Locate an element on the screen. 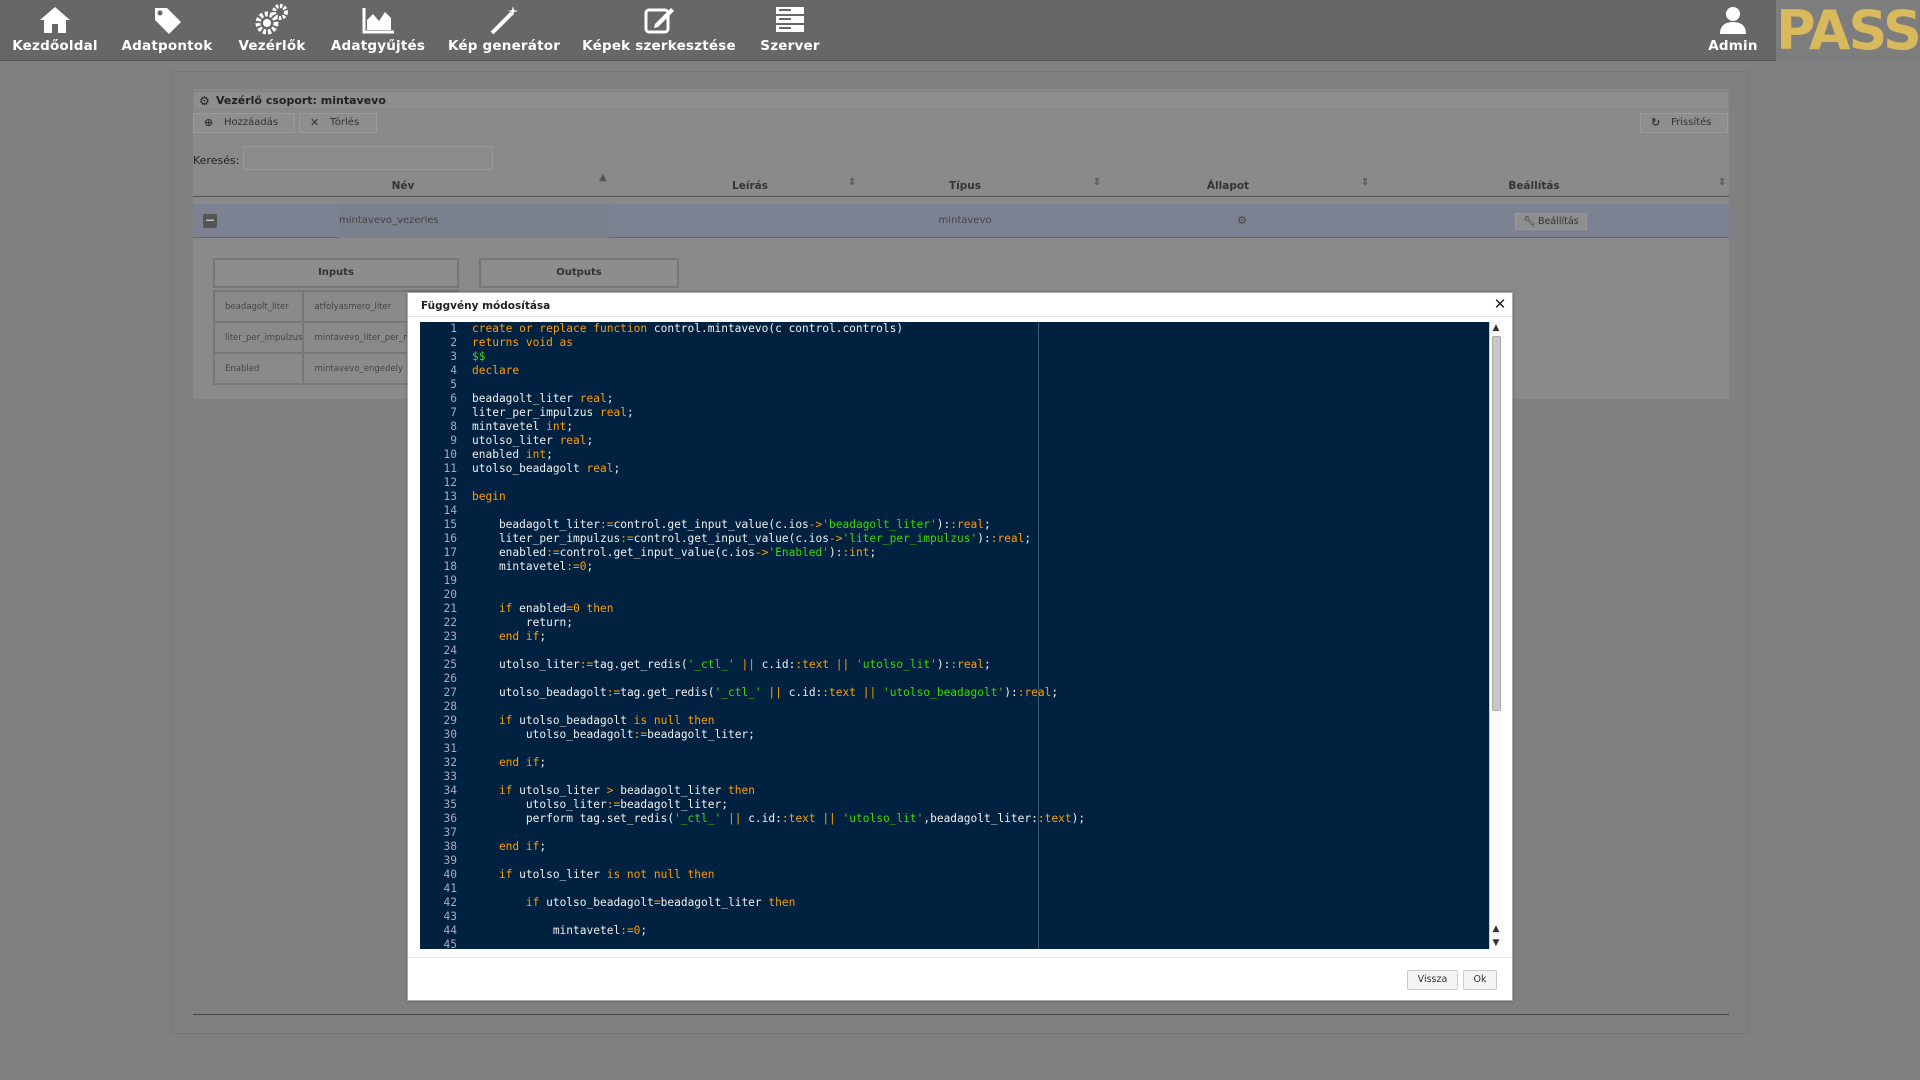 This screenshot has width=1920, height=1080. edit-icon is located at coordinates (659, 21).